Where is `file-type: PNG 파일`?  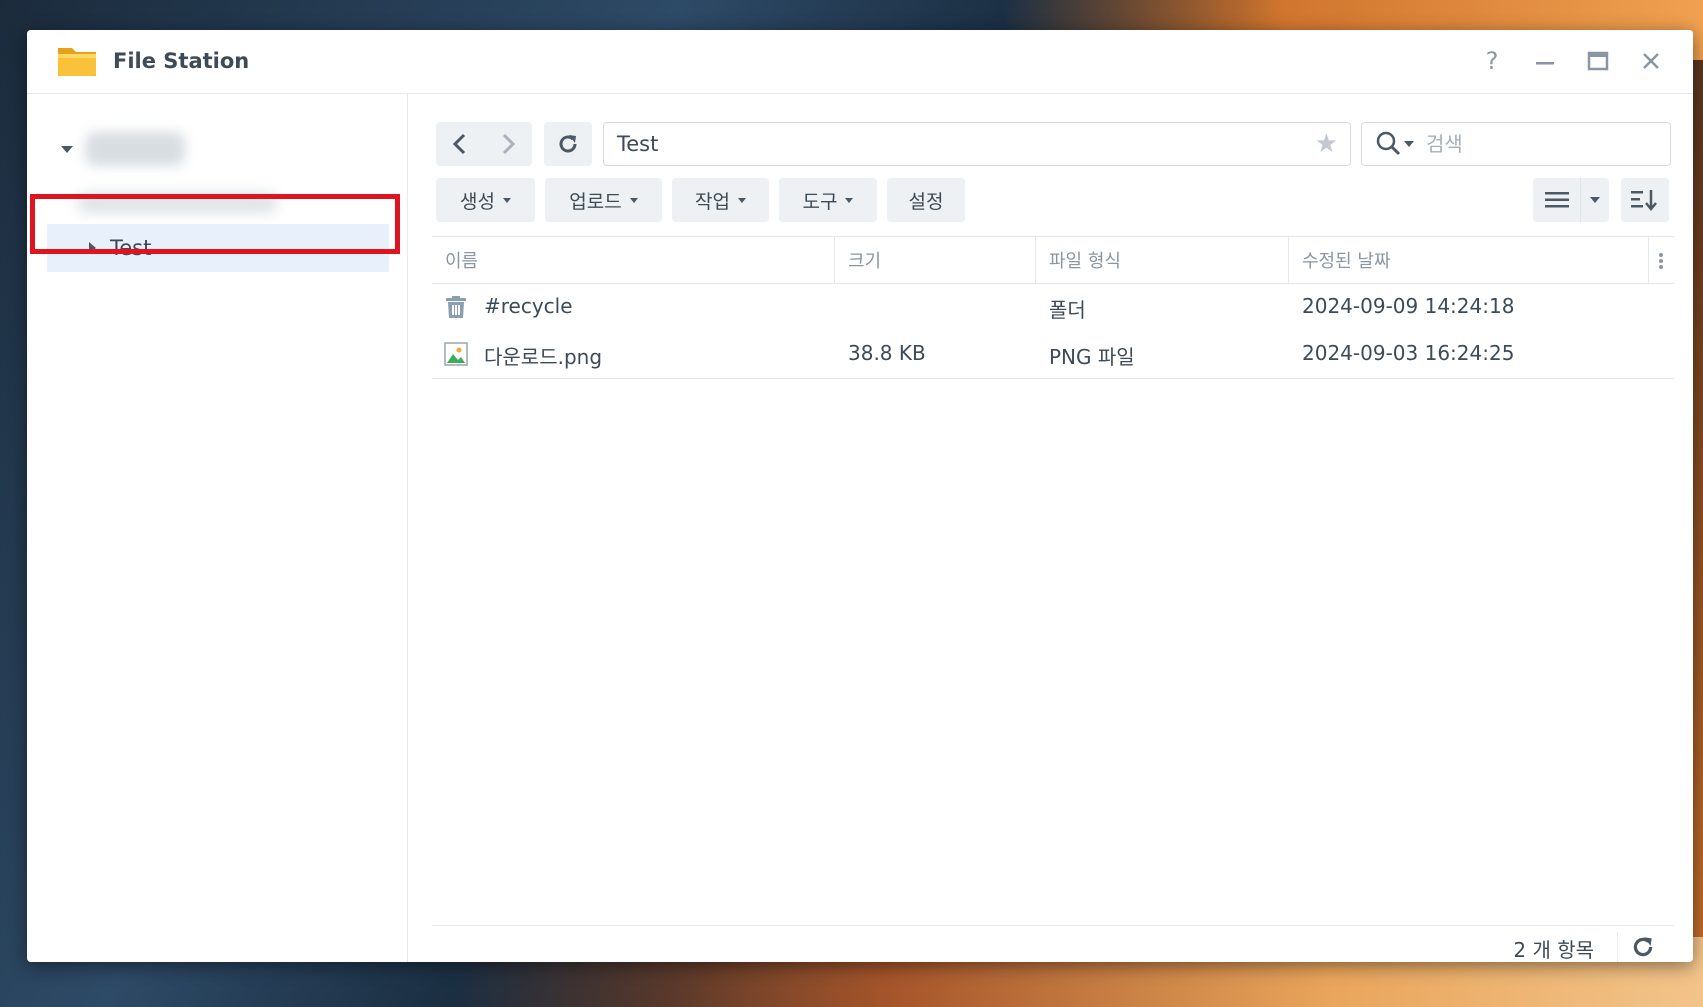
file-type: PNG 파일 is located at coordinates (1092, 357).